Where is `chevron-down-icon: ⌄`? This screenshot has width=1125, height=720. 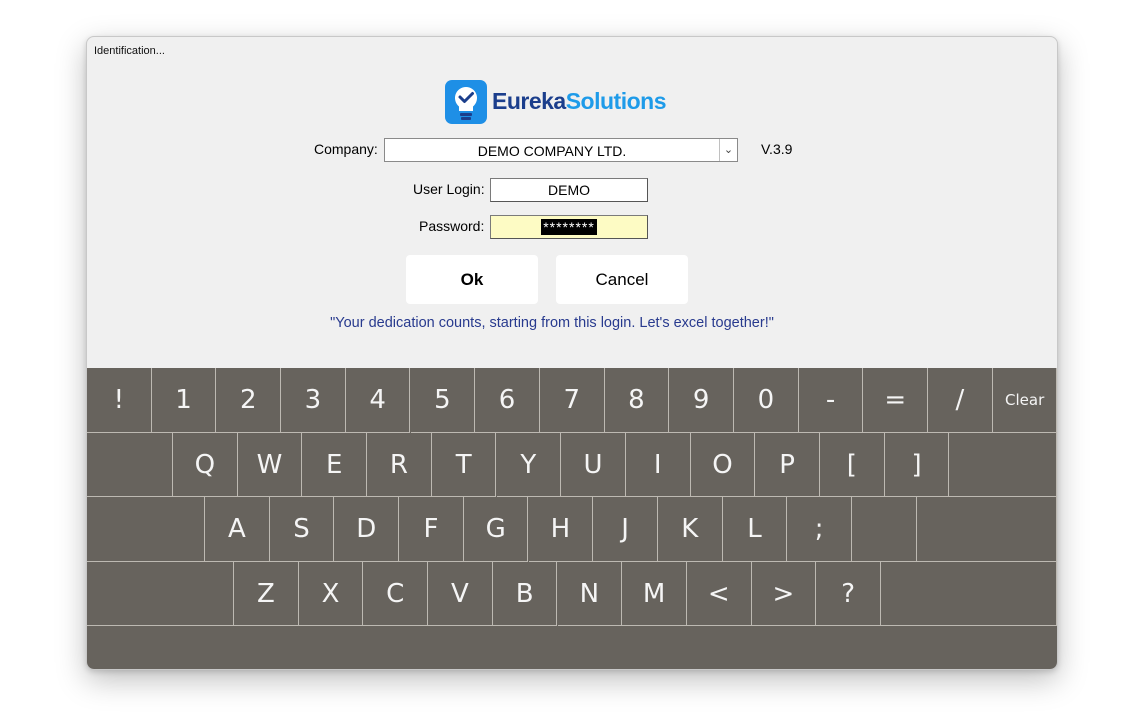 chevron-down-icon: ⌄ is located at coordinates (728, 150).